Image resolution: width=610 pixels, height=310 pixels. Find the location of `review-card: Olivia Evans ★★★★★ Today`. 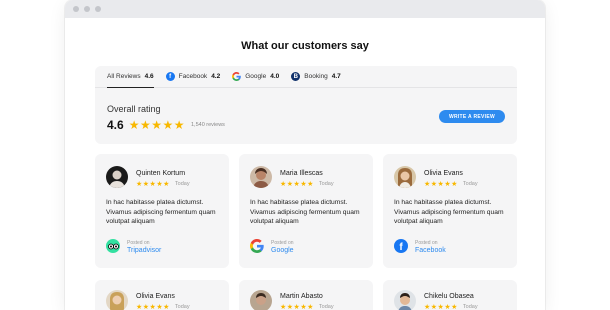

review-card: Olivia Evans ★★★★★ Today is located at coordinates (162, 295).